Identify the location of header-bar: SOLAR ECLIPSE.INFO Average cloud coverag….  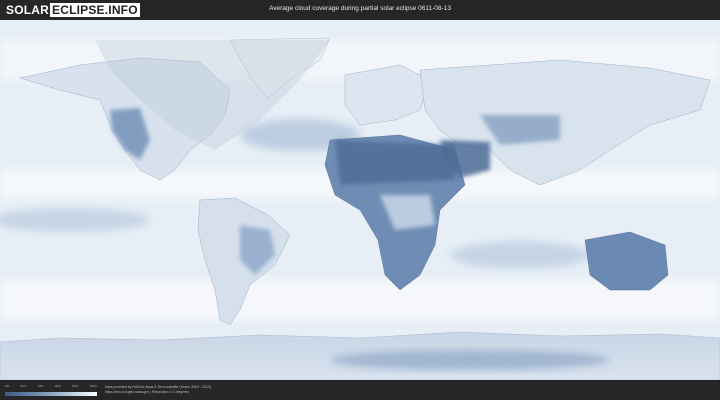
(360, 10).